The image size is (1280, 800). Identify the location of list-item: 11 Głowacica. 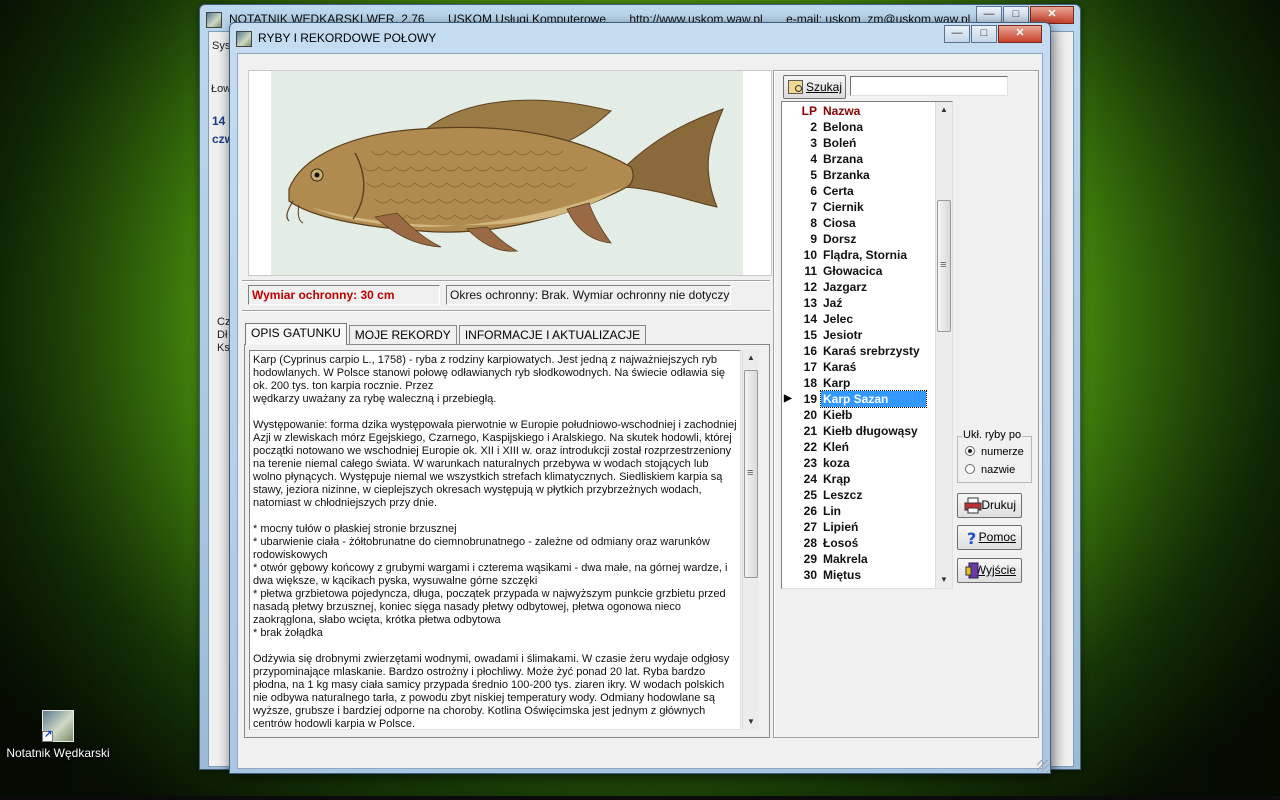
(859, 271).